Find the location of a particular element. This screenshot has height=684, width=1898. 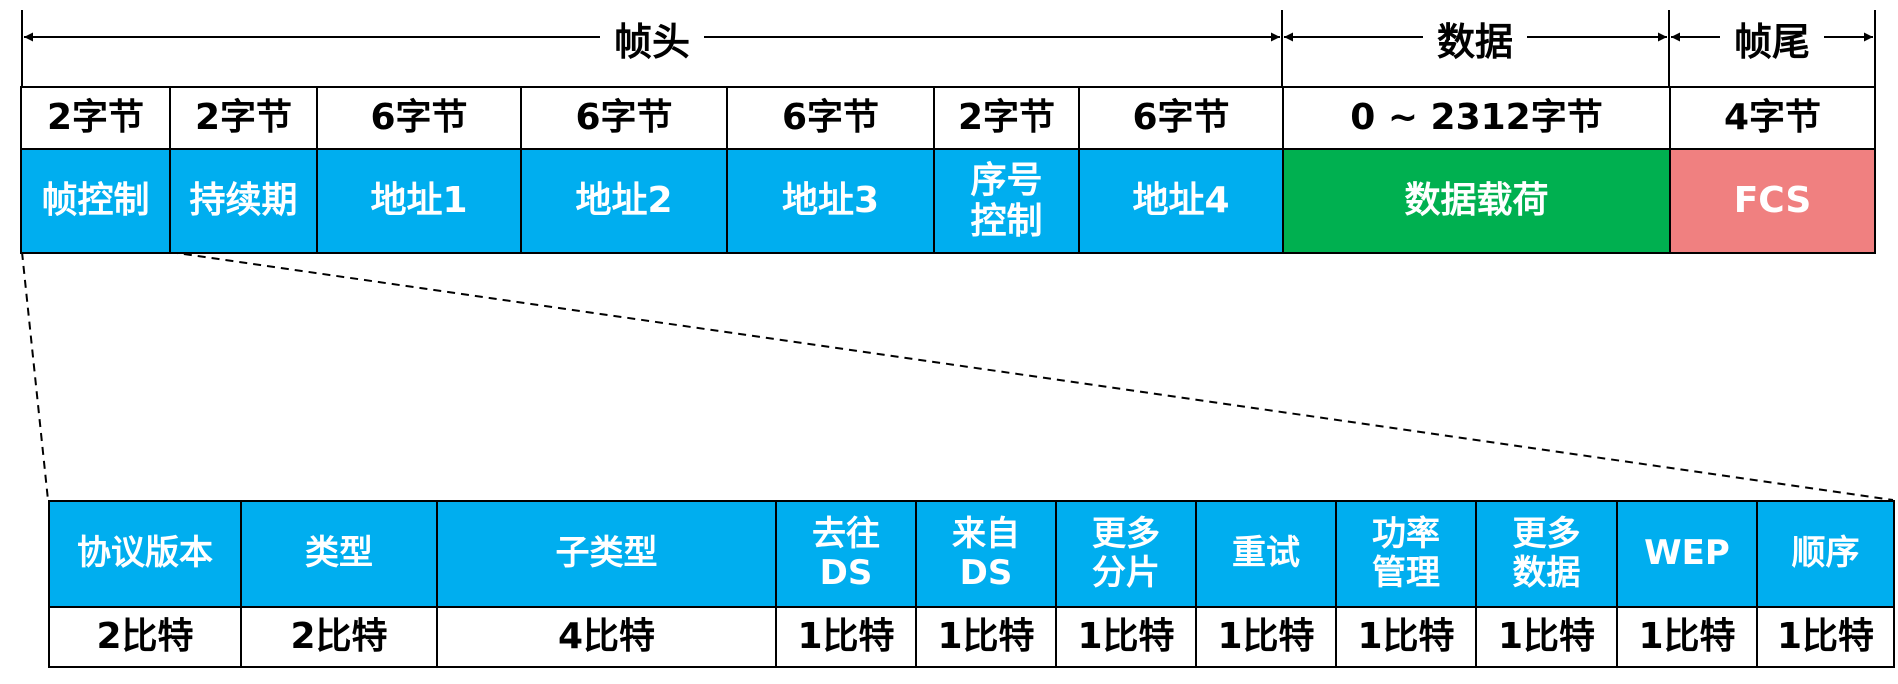

subfield-to-ds: 去往 DS is located at coordinates (846, 554).